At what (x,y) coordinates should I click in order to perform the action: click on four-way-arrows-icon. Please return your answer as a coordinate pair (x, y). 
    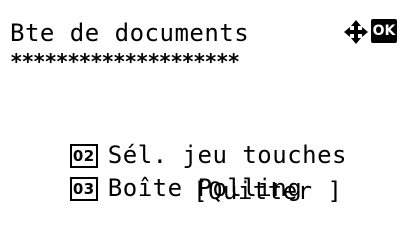
    Looking at the image, I should click on (356, 32).